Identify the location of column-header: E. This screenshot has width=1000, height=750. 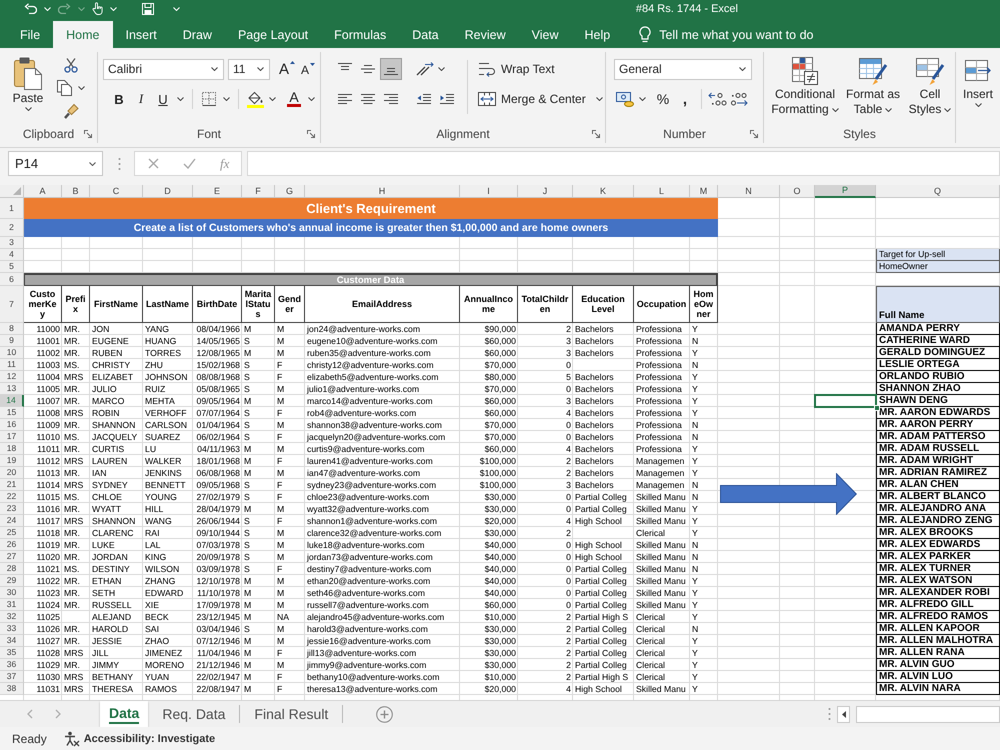
(217, 191).